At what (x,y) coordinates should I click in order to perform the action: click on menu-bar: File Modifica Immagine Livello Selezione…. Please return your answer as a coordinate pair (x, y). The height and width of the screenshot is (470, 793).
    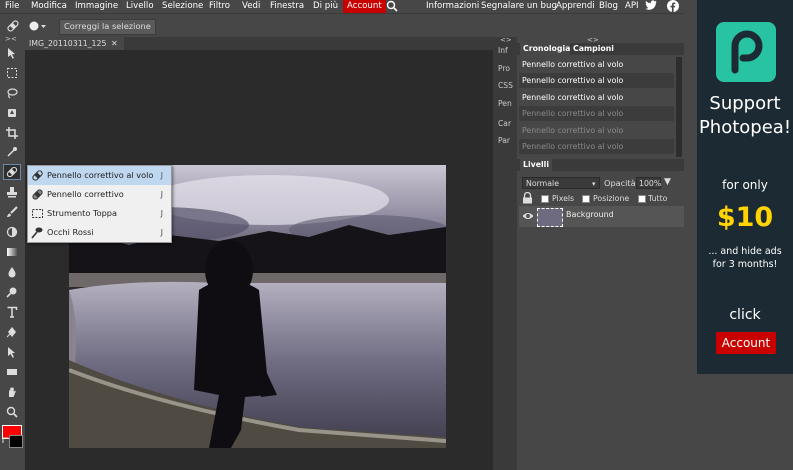
    Looking at the image, I should click on (342, 6).